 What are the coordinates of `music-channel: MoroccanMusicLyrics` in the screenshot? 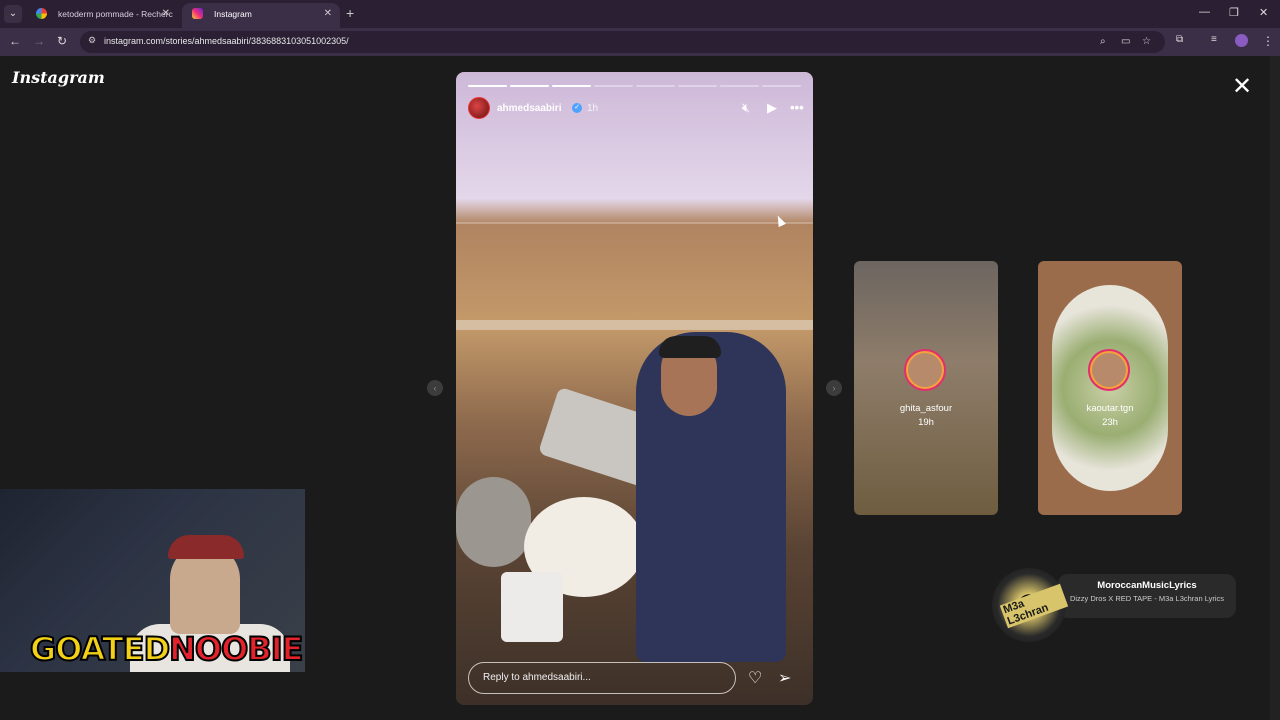 It's located at (1147, 585).